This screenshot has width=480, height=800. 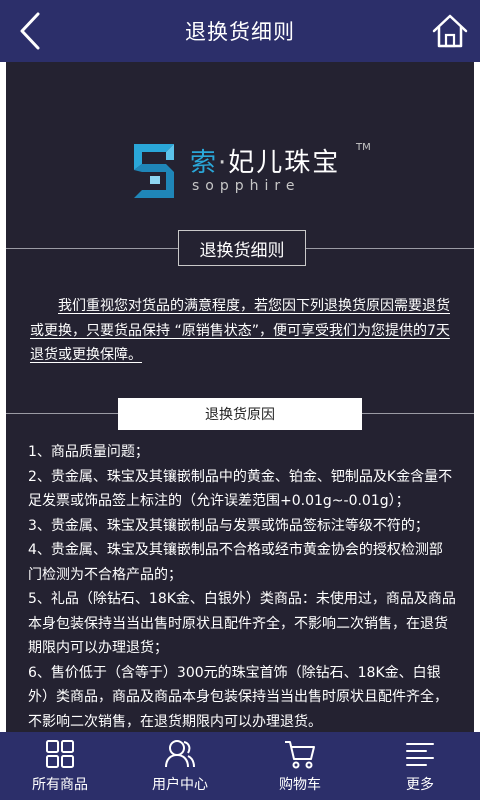 I want to click on home-icon, so click(x=450, y=31).